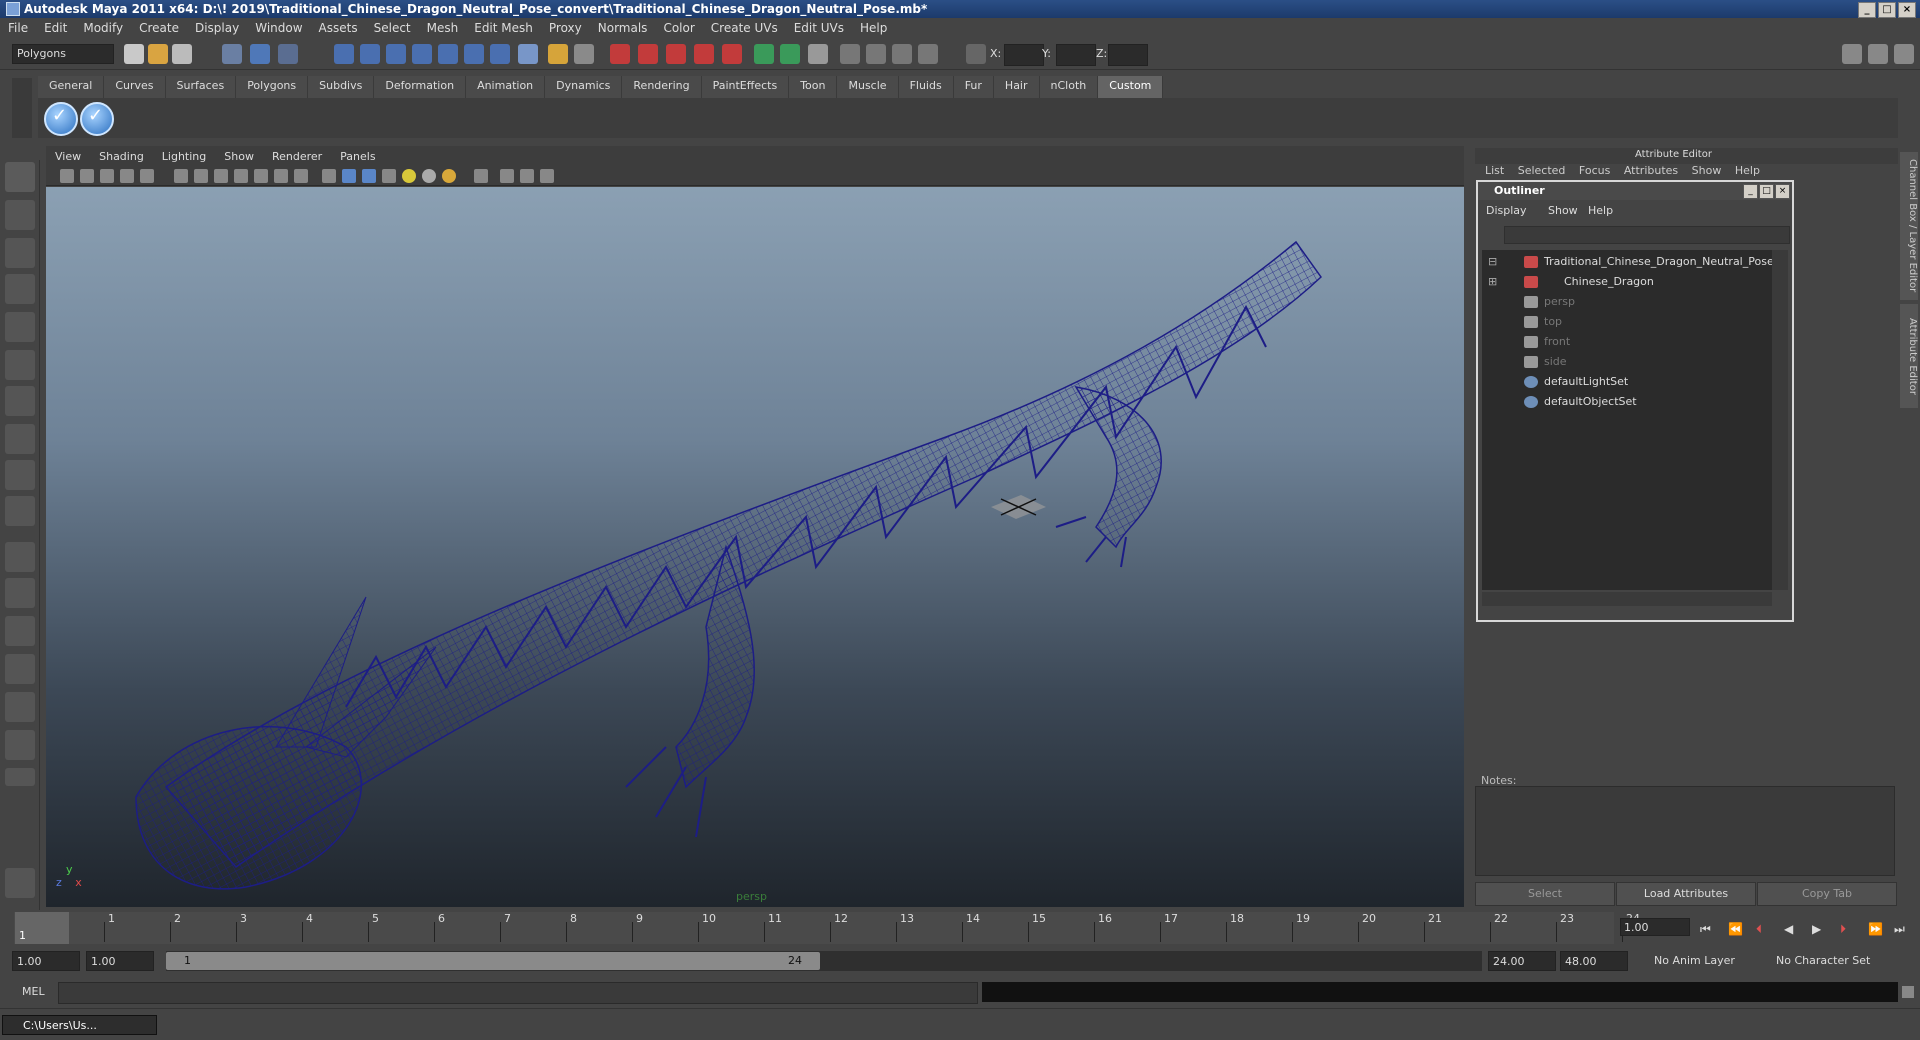 The image size is (1920, 1040). I want to click on current-frame-field: 1.00, so click(1655, 927).